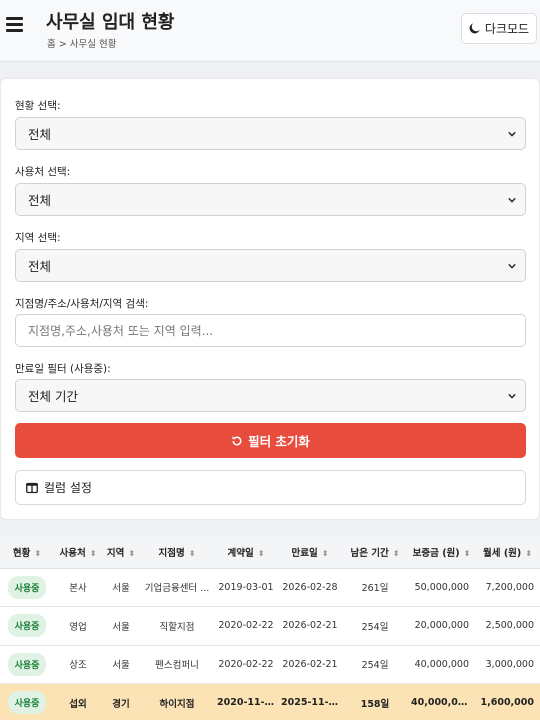 The width and height of the screenshot is (540, 720). Describe the element at coordinates (78, 701) in the screenshot. I see `user-cell: 섭외` at that location.